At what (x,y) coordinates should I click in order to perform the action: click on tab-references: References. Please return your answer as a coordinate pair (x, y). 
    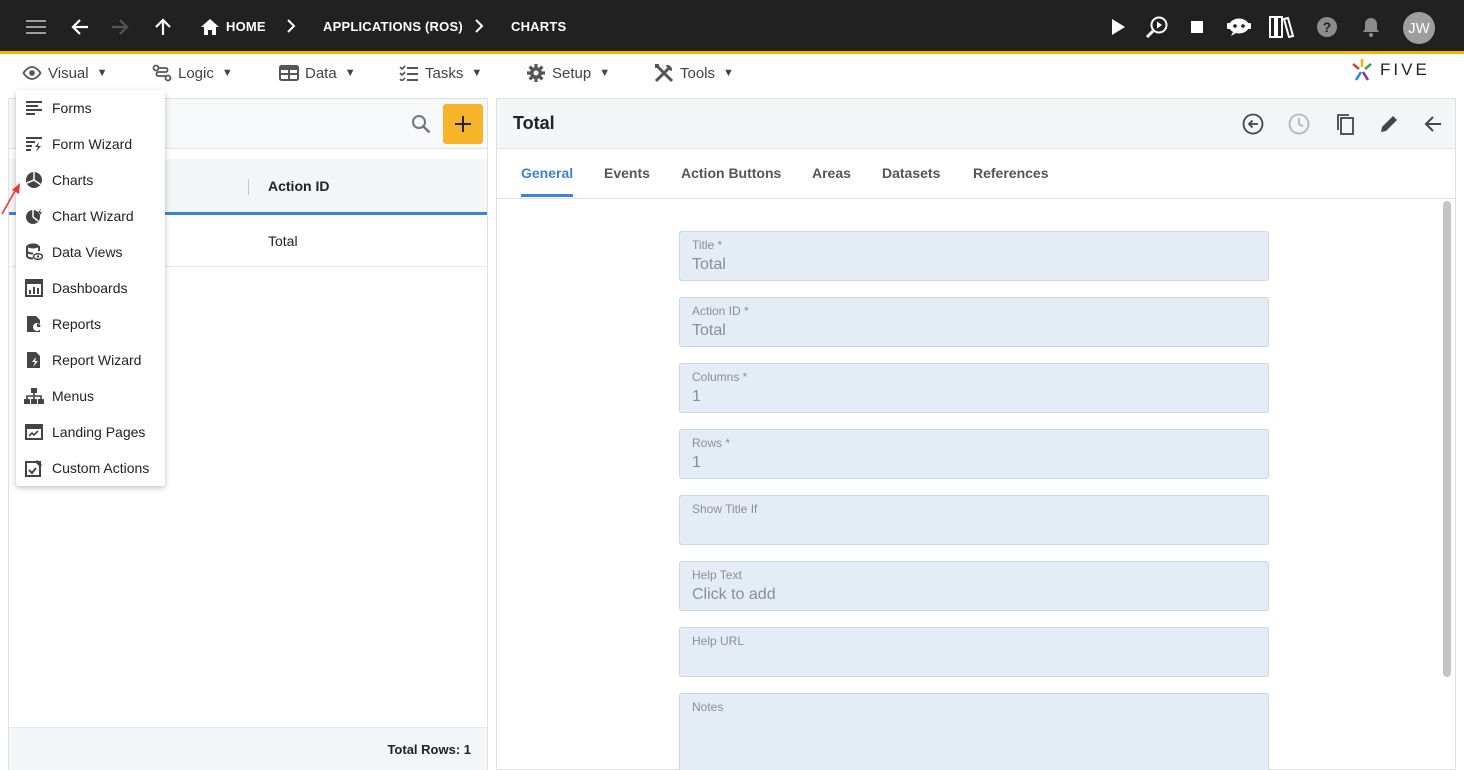
    Looking at the image, I should click on (1011, 181).